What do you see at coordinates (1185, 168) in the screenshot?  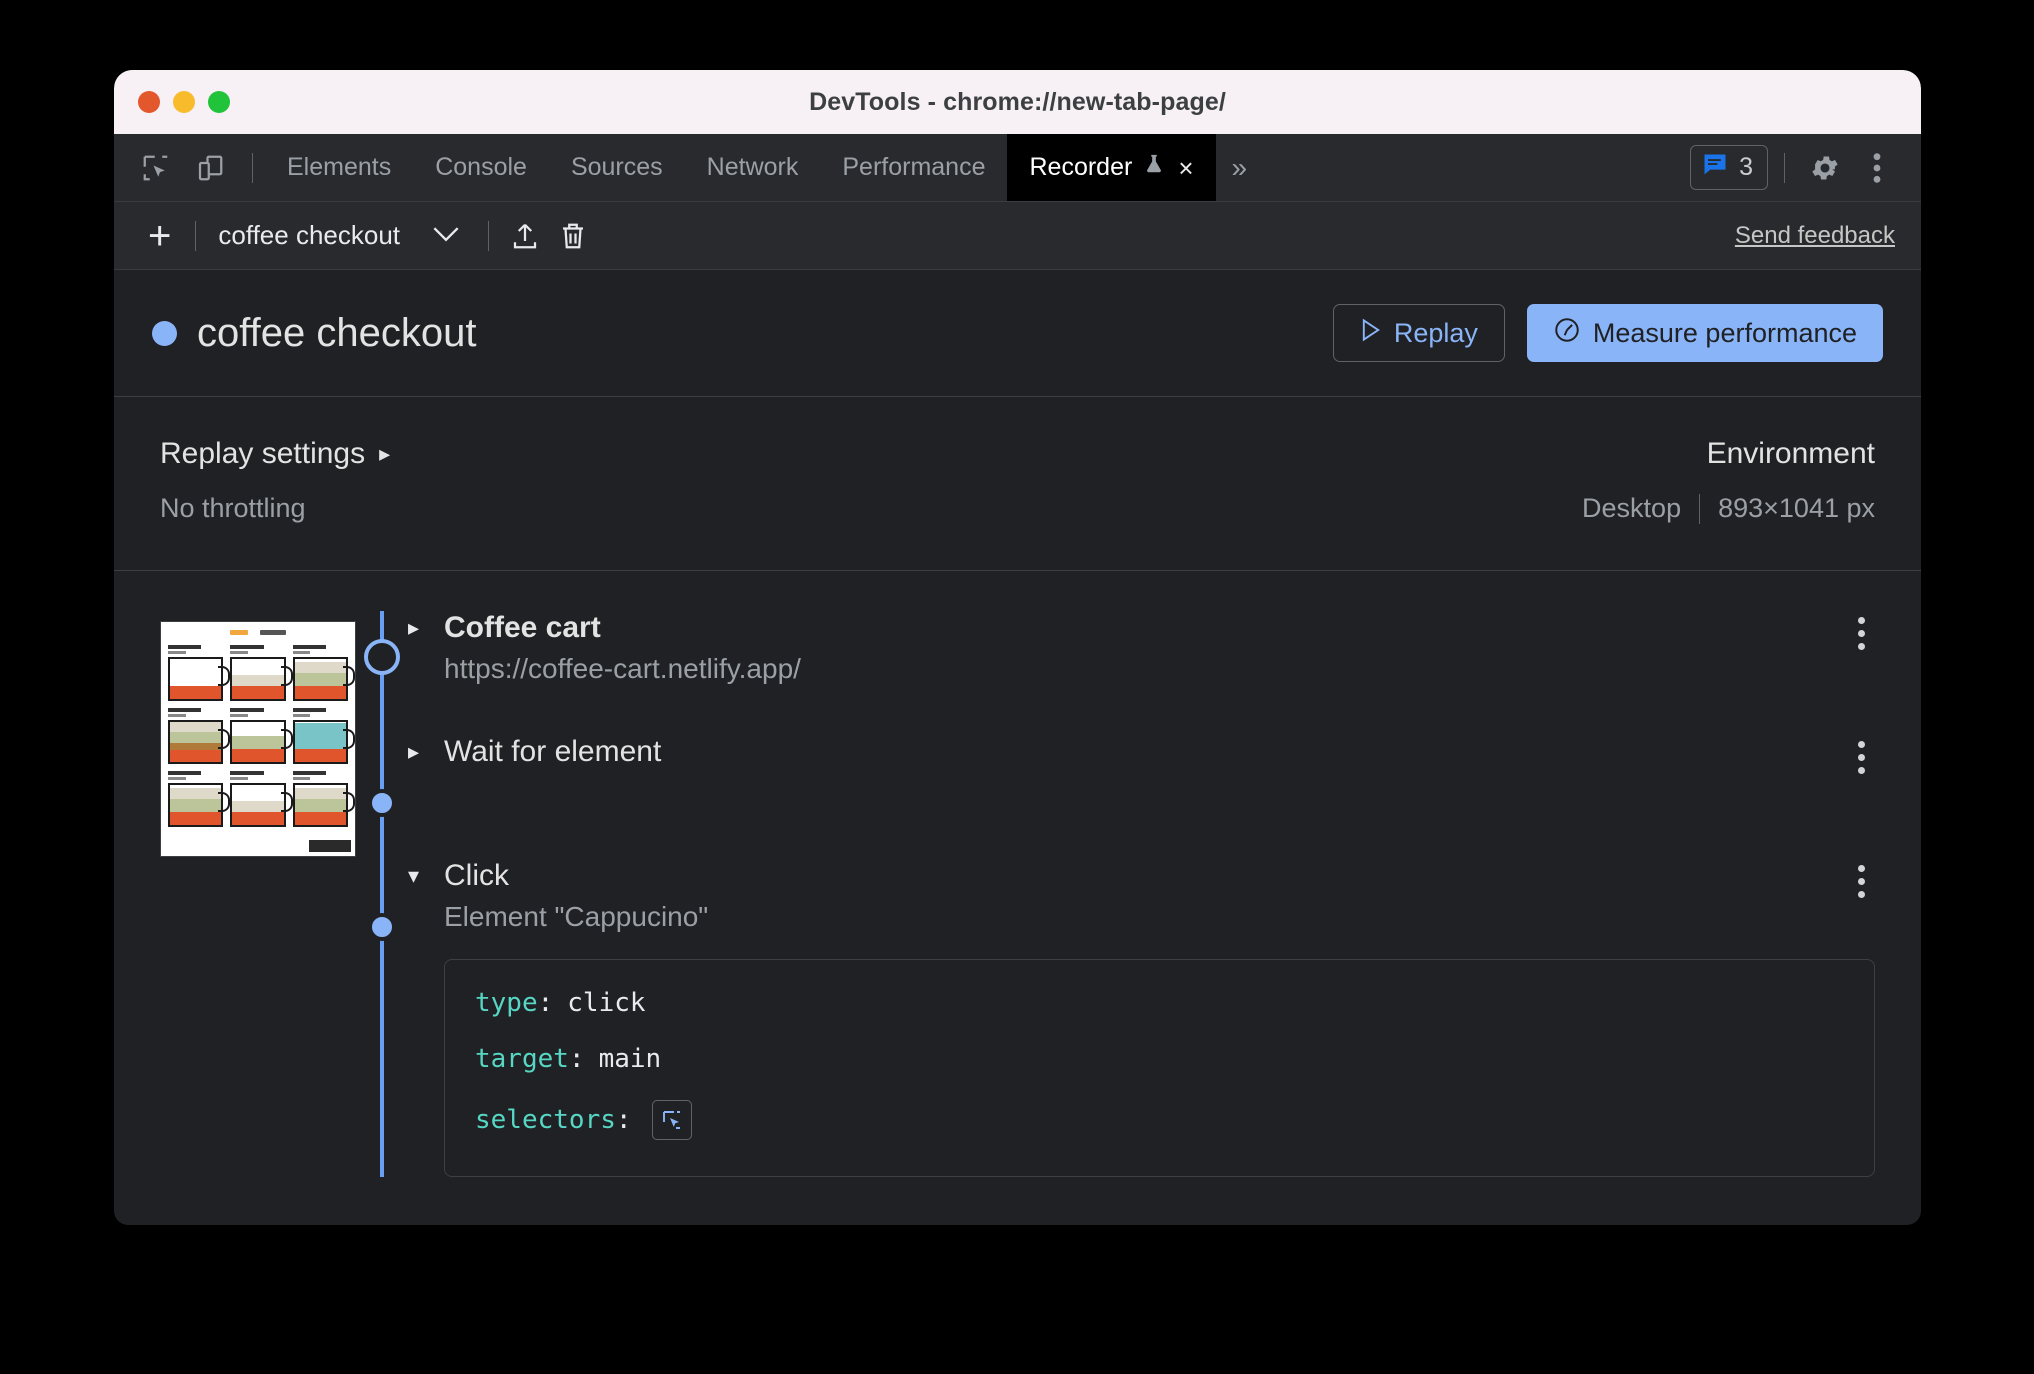 I see `close-icon: ×` at bounding box center [1185, 168].